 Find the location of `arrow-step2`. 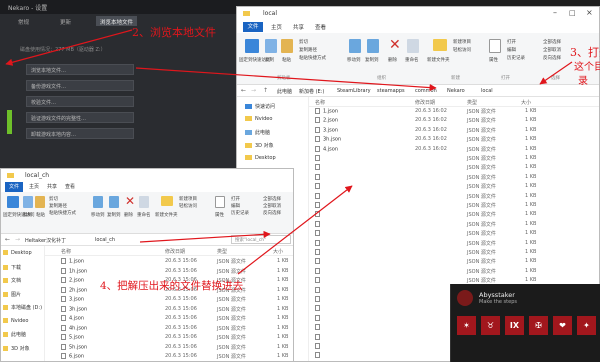

arrow-step2 is located at coordinates (69, 47).